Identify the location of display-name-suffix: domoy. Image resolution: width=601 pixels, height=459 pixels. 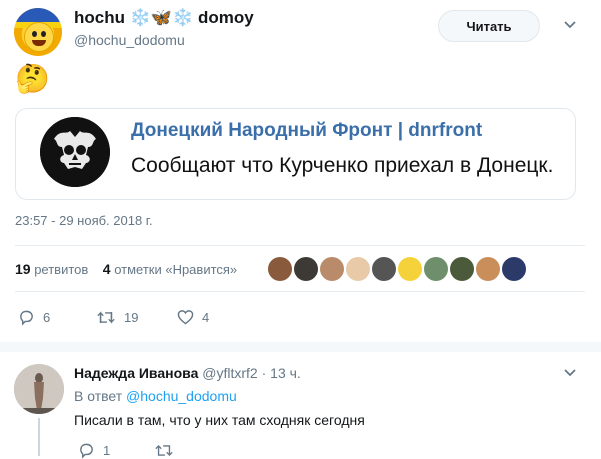
(225, 17).